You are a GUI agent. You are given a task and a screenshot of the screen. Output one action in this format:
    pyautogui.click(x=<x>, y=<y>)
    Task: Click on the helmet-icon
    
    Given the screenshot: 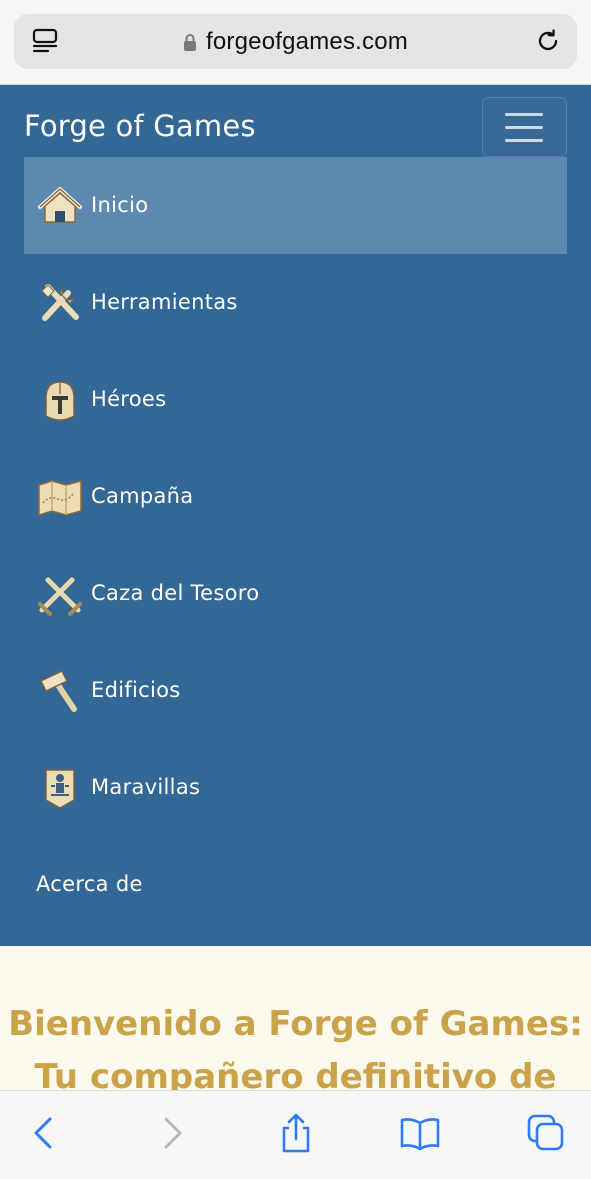 What is the action you would take?
    pyautogui.click(x=60, y=401)
    